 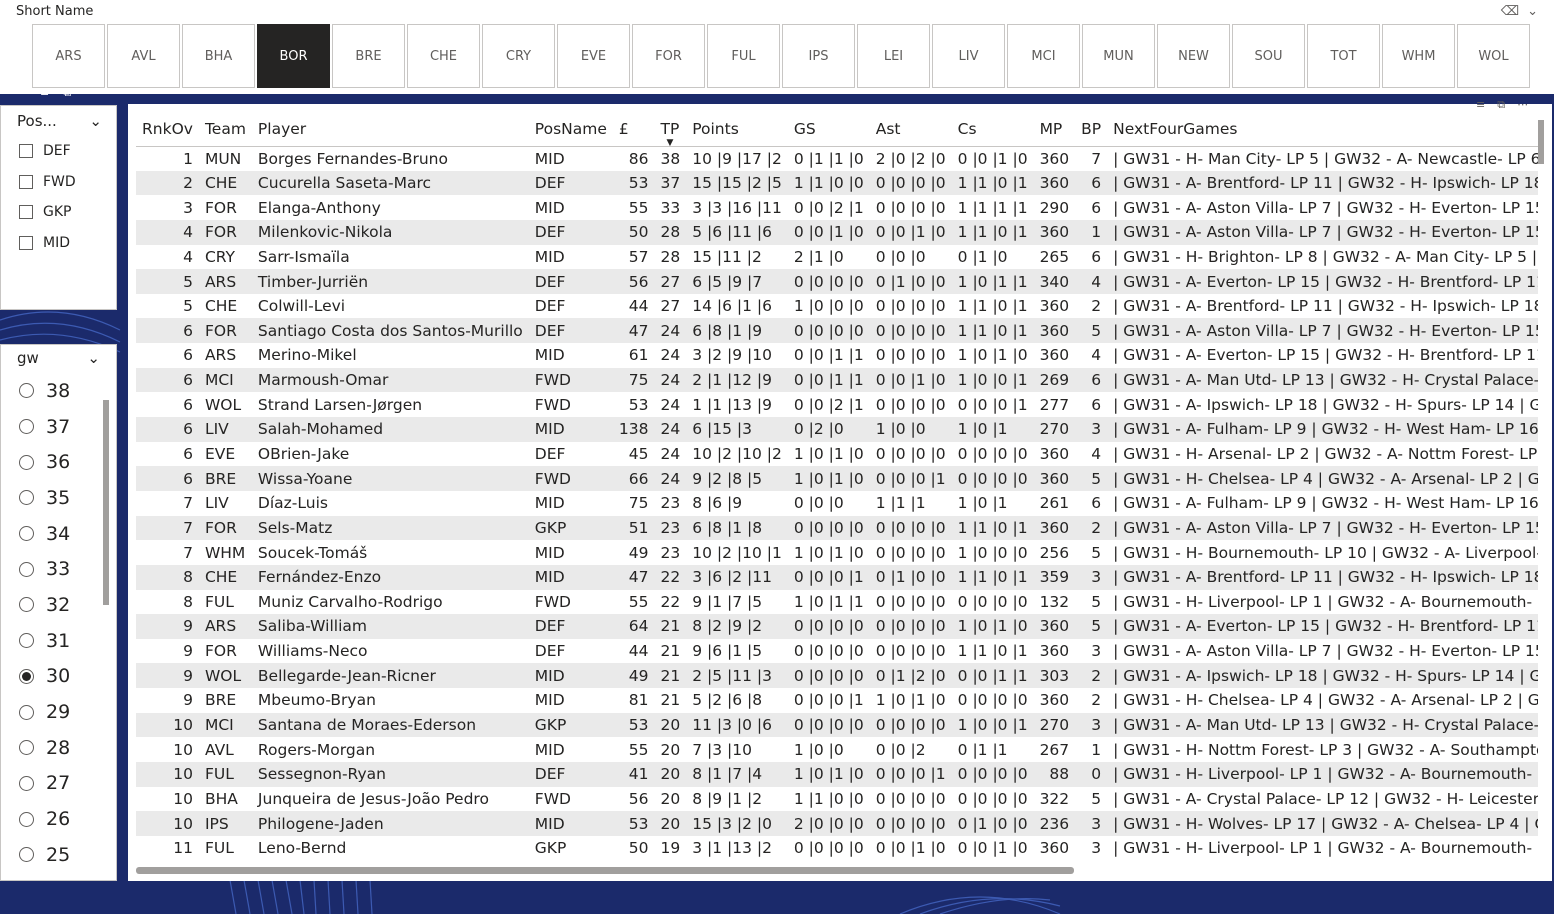 I want to click on gameweek-option-28: 28, so click(x=51, y=748).